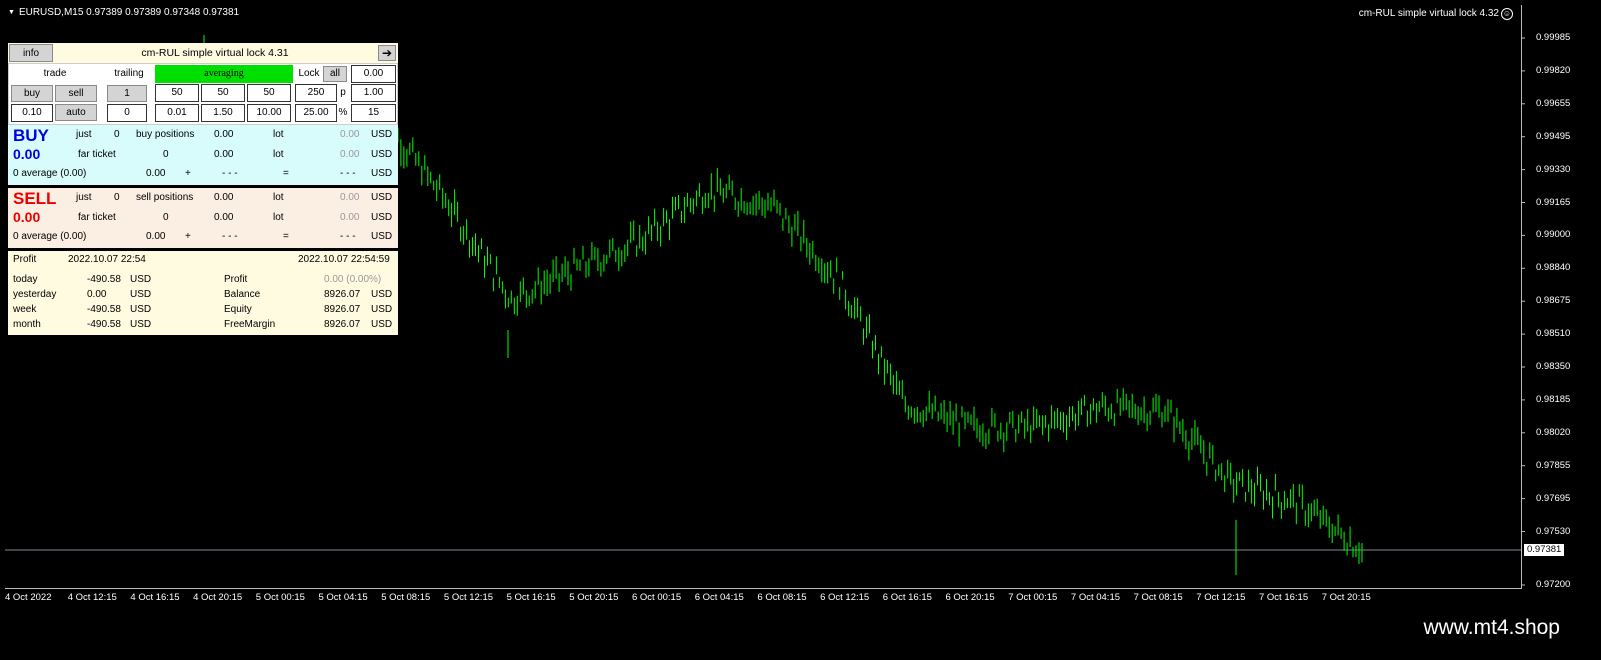  Describe the element at coordinates (11, 12) in the screenshot. I see `dropdown-triangle-icon: ▼` at that location.